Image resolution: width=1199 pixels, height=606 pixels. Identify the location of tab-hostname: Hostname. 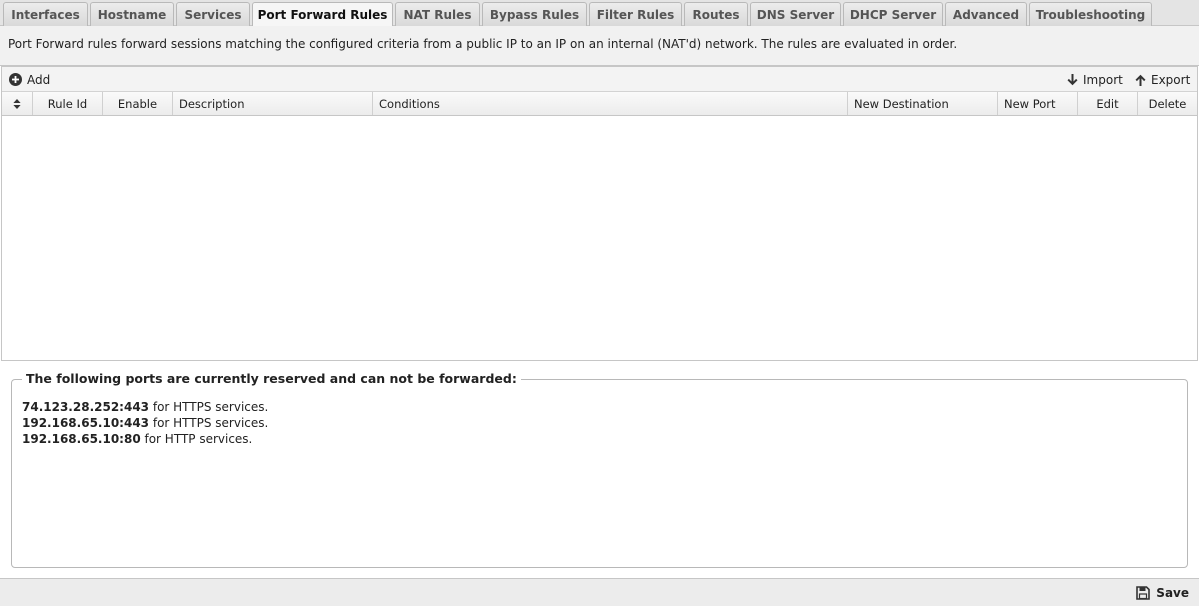
(132, 14).